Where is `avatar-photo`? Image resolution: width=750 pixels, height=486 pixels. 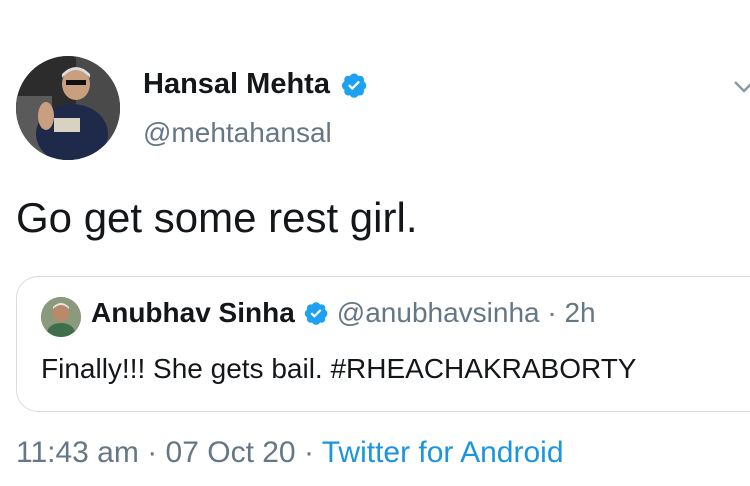
avatar-photo is located at coordinates (68, 108).